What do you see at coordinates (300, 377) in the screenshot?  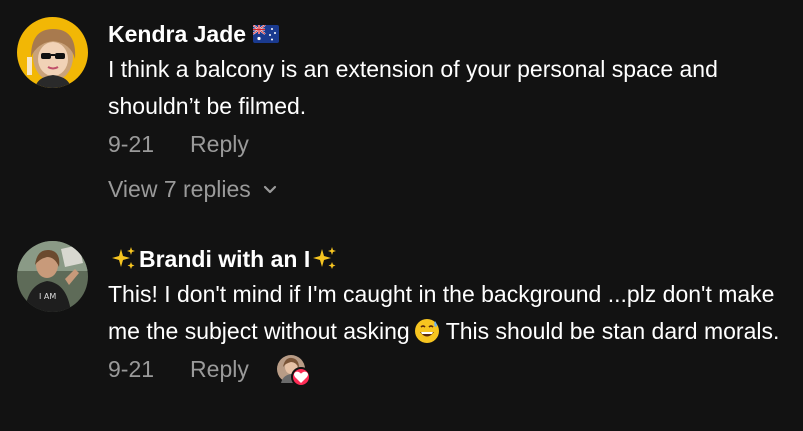 I see `heart-icon` at bounding box center [300, 377].